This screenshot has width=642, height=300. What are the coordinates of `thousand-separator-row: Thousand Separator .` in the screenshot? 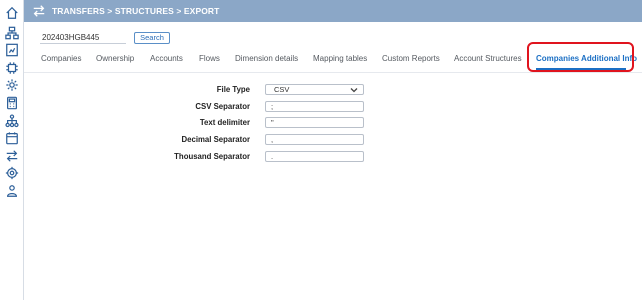 It's located at (321, 158).